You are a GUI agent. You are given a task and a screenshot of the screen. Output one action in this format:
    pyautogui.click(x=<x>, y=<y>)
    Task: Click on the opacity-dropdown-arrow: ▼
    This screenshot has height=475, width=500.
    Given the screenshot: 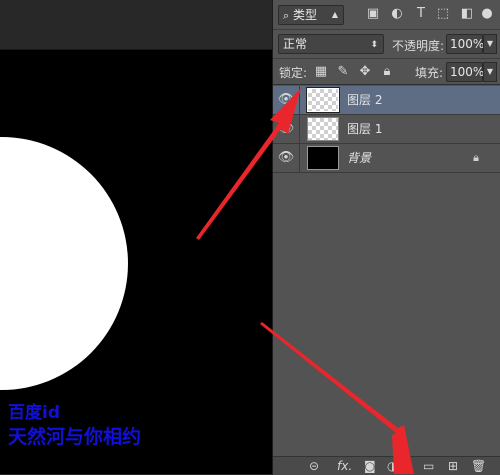 What is the action you would take?
    pyautogui.click(x=490, y=44)
    